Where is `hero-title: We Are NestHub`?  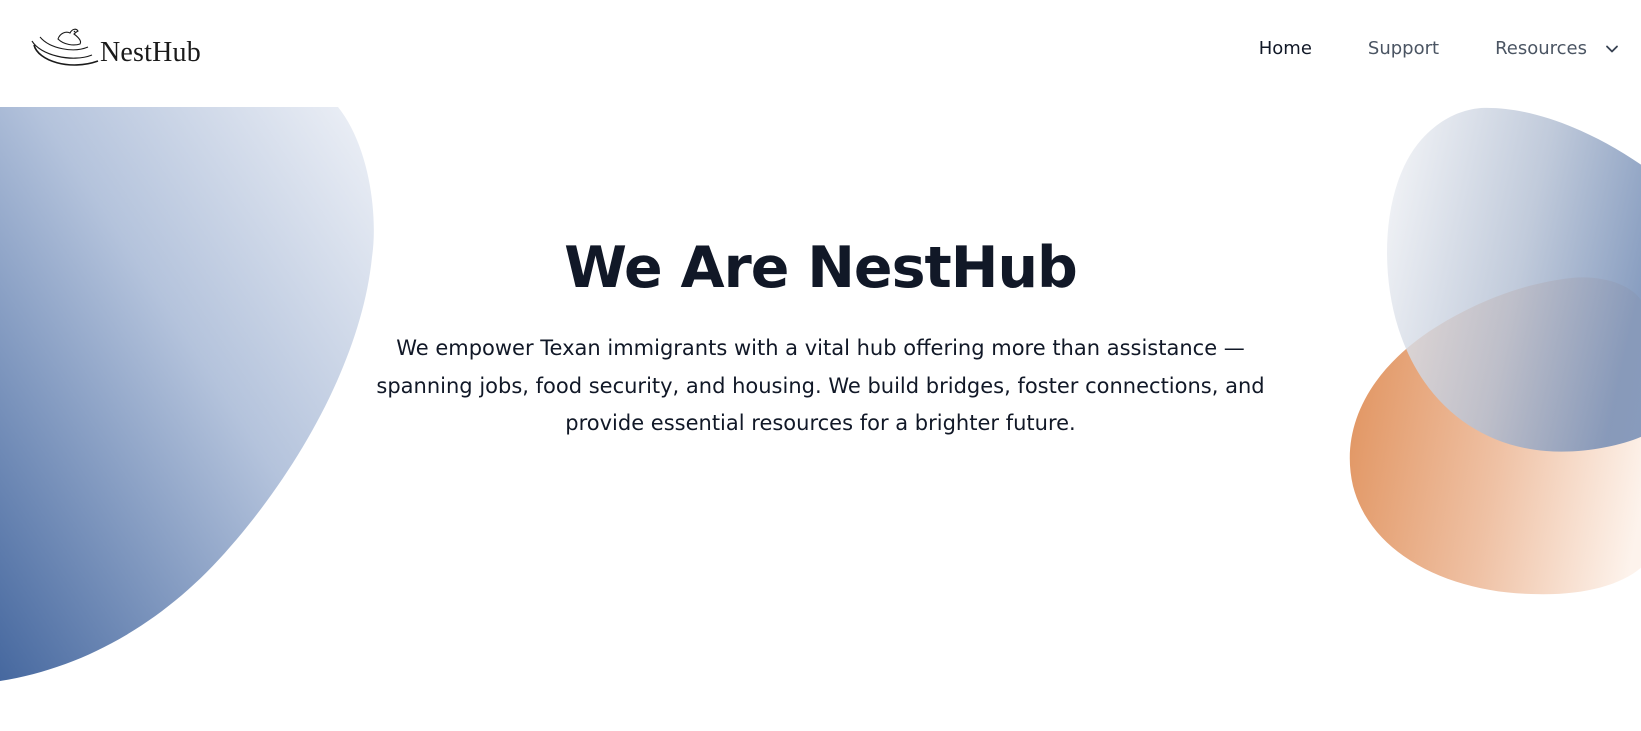
hero-title: We Are NestHub is located at coordinates (821, 268).